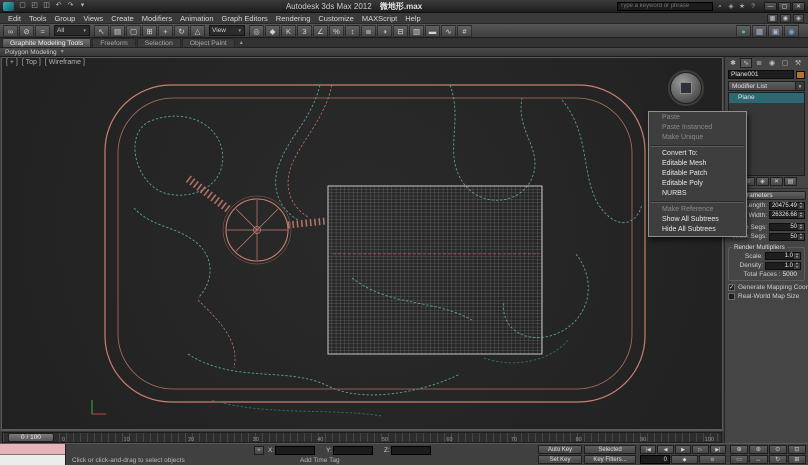 This screenshot has height=465, width=808. I want to click on scene-explorer-icon: ◉, so click(785, 18).